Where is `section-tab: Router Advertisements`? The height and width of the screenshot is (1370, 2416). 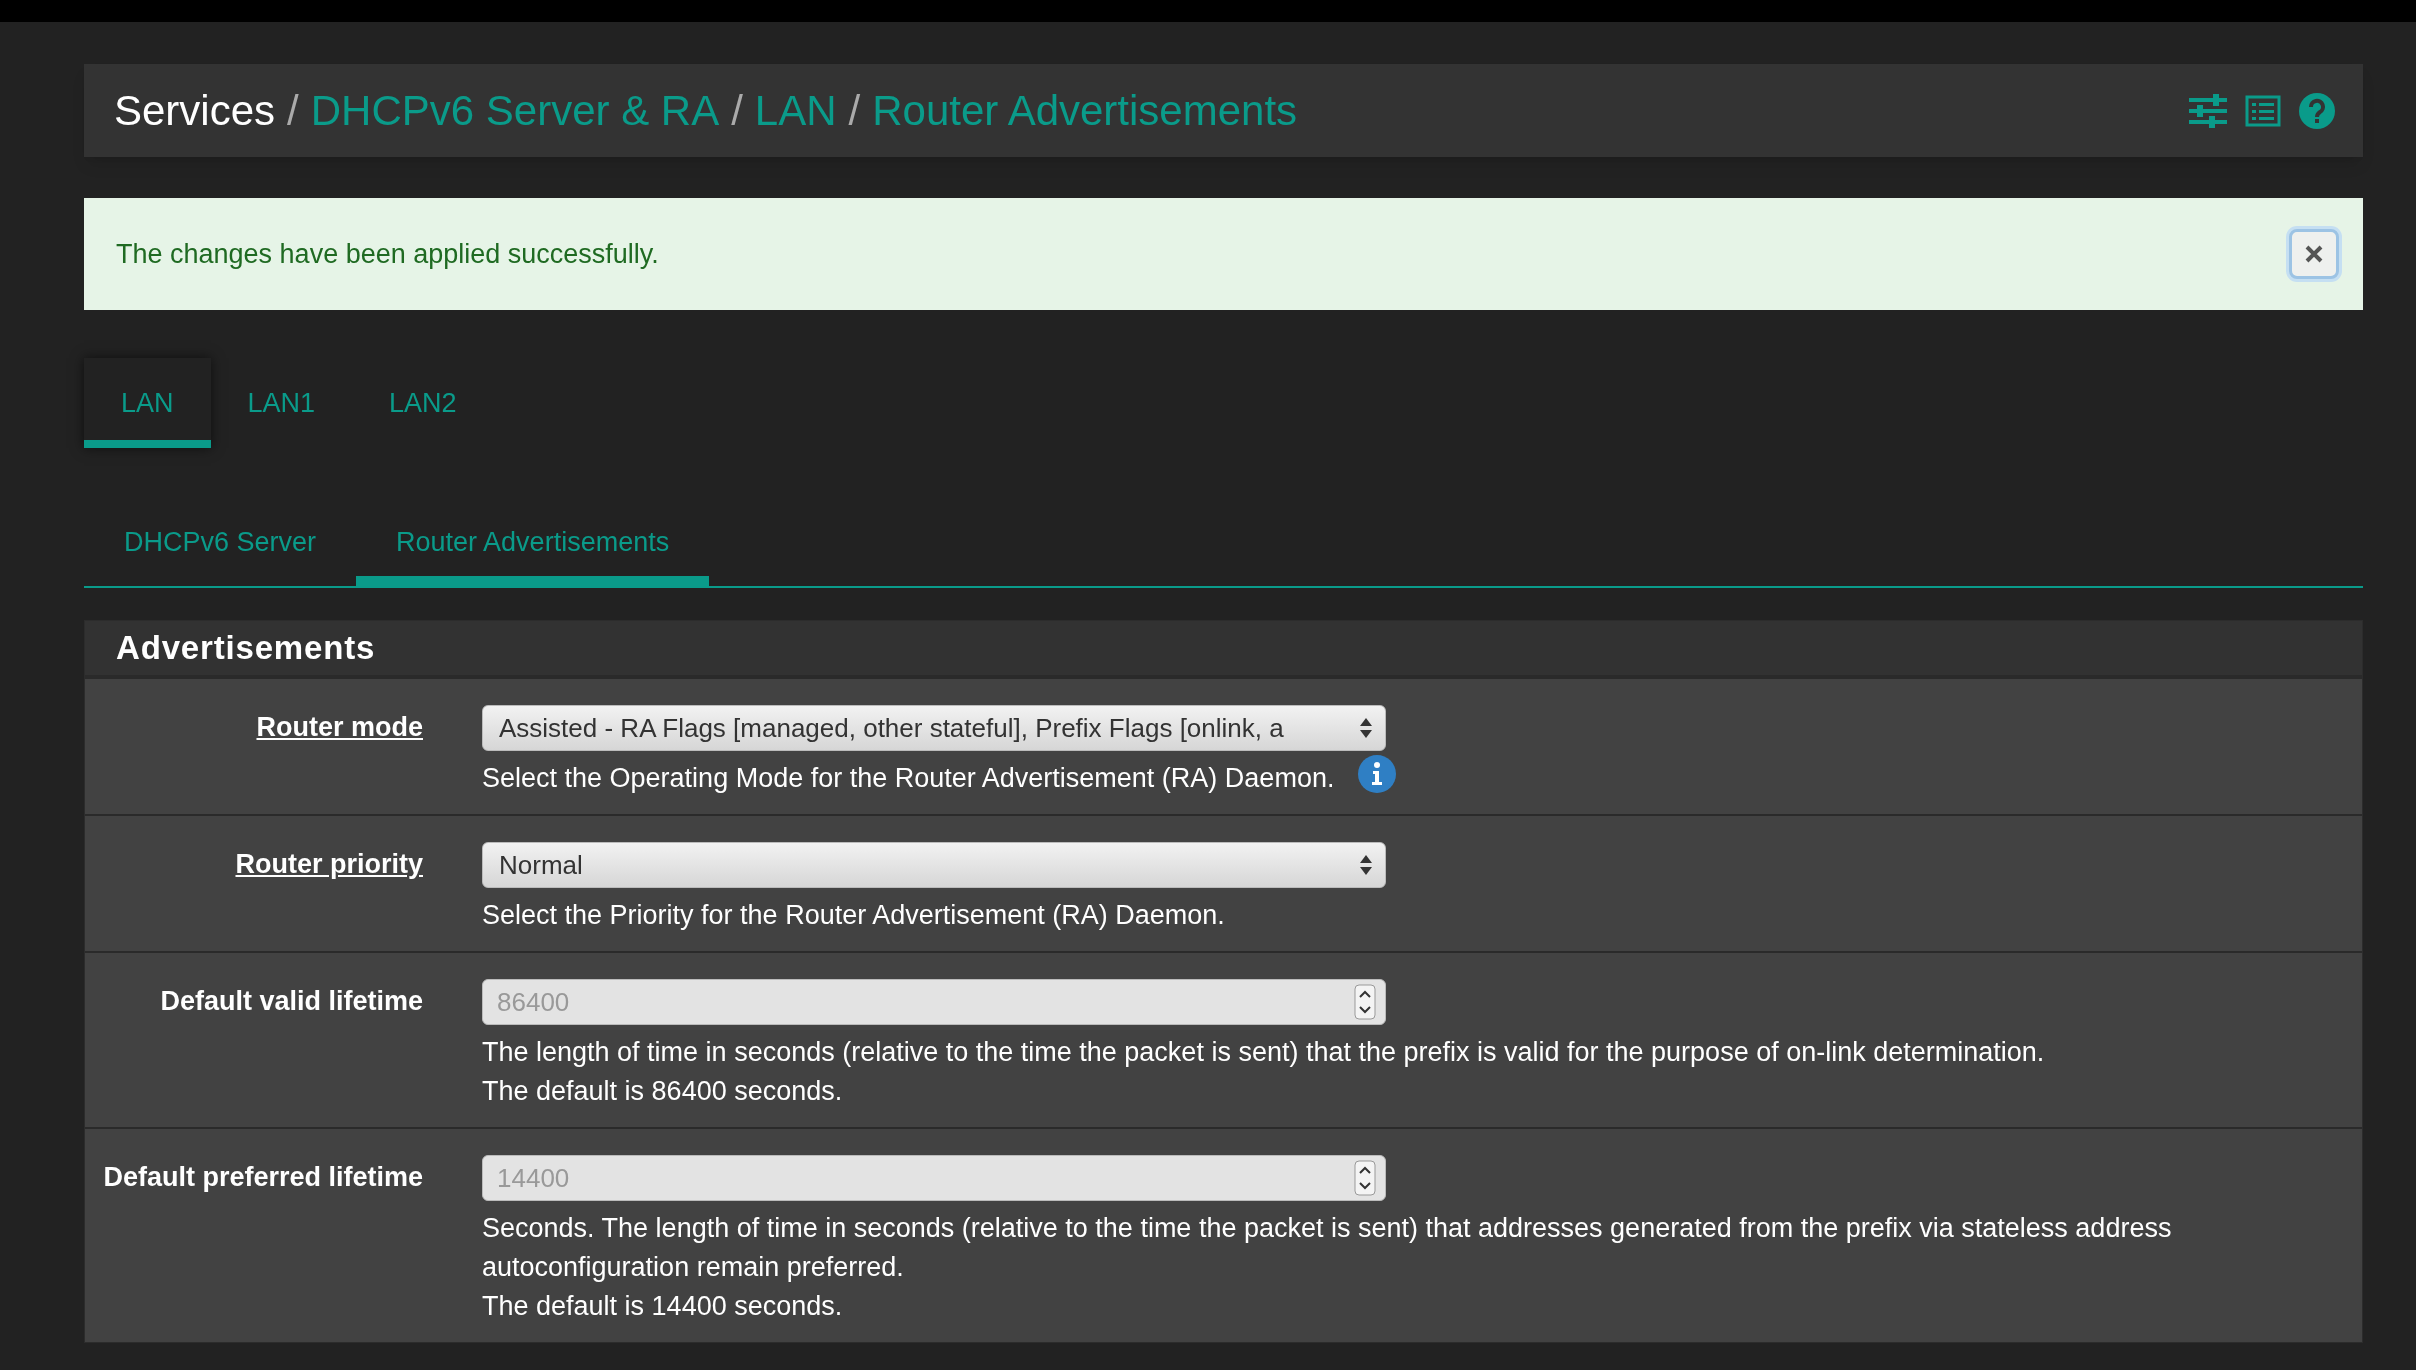
section-tab: Router Advertisements is located at coordinates (533, 543).